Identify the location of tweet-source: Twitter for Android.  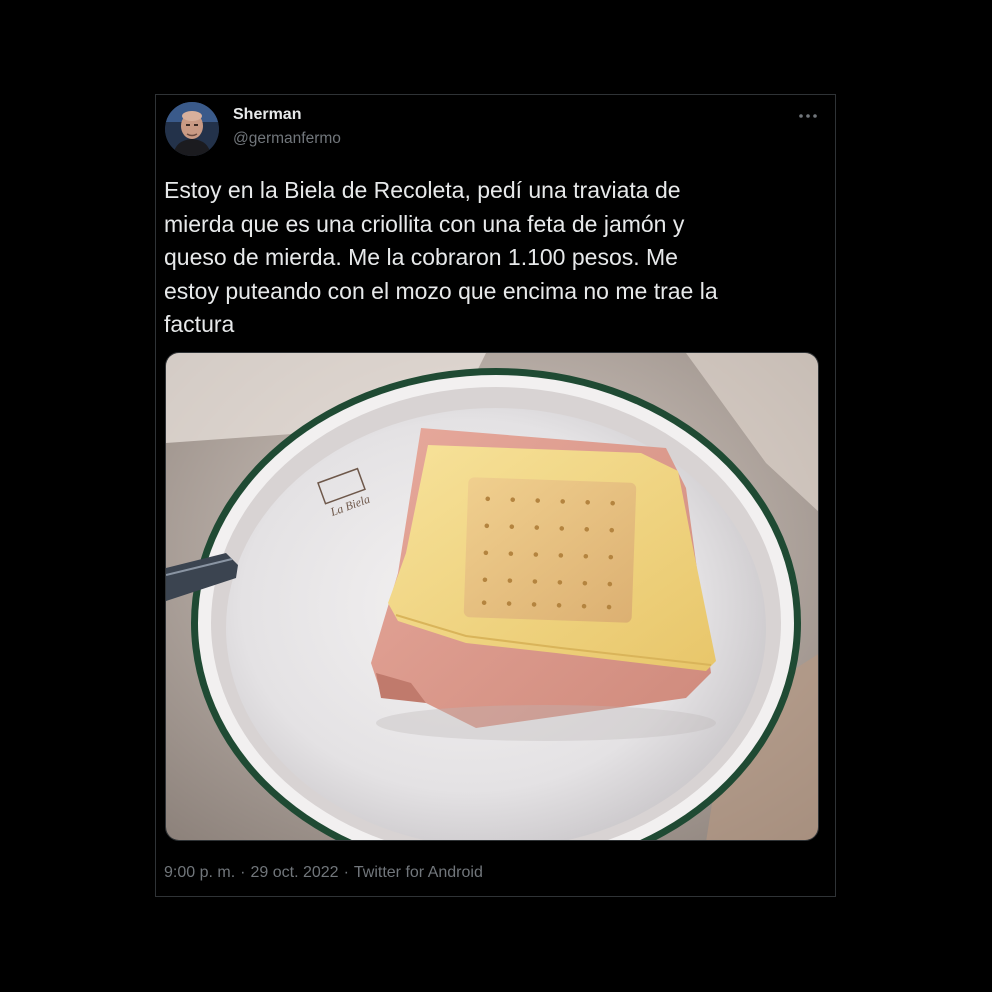
(418, 873).